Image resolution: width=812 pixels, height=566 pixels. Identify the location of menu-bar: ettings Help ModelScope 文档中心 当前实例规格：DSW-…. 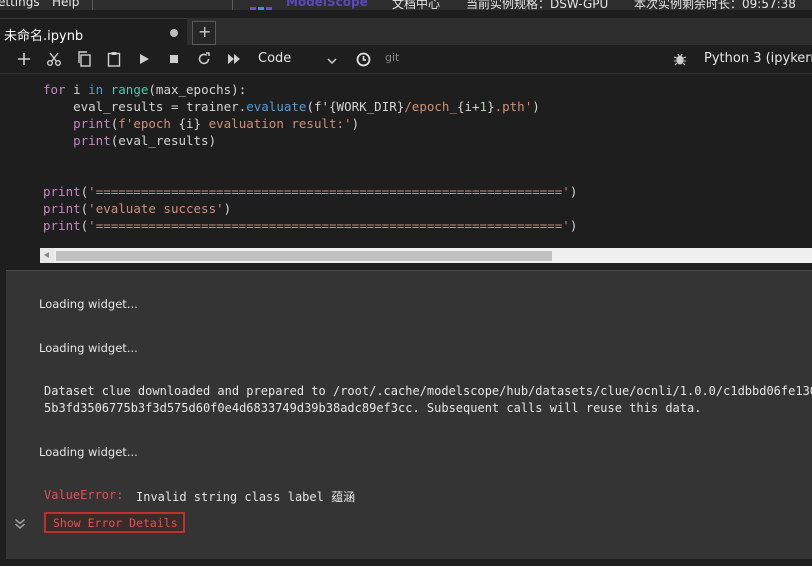
(406, 5).